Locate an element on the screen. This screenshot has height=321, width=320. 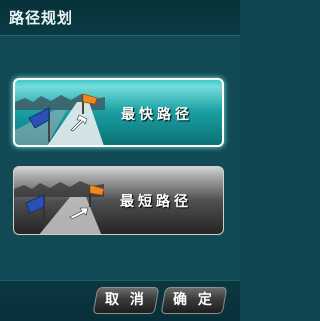
confirm-button: 确 定 is located at coordinates (194, 300).